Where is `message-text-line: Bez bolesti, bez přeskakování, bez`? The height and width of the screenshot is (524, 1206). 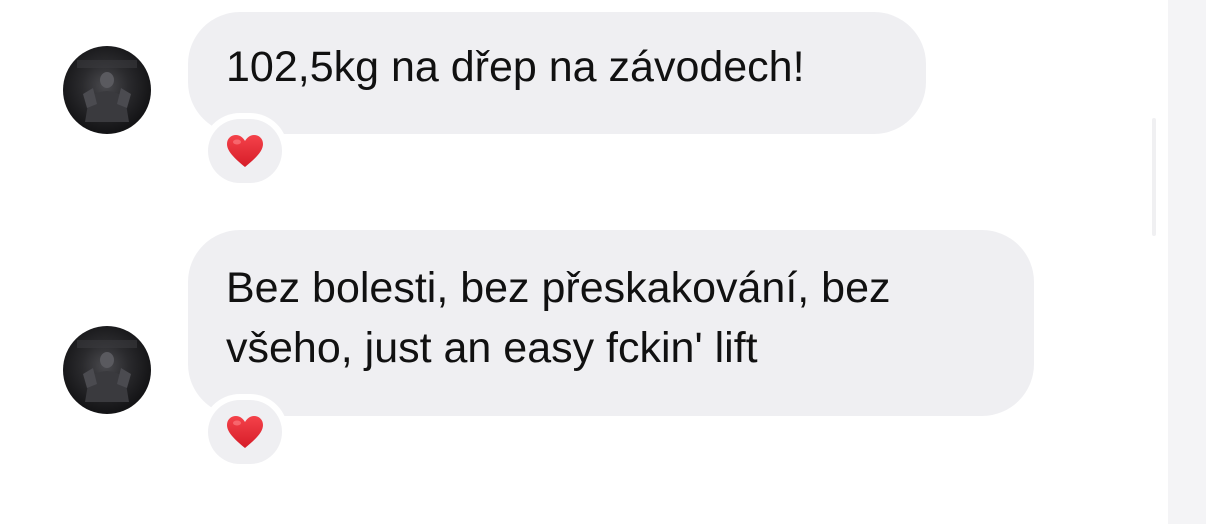 message-text-line: Bez bolesti, bez přeskakování, bez is located at coordinates (558, 288).